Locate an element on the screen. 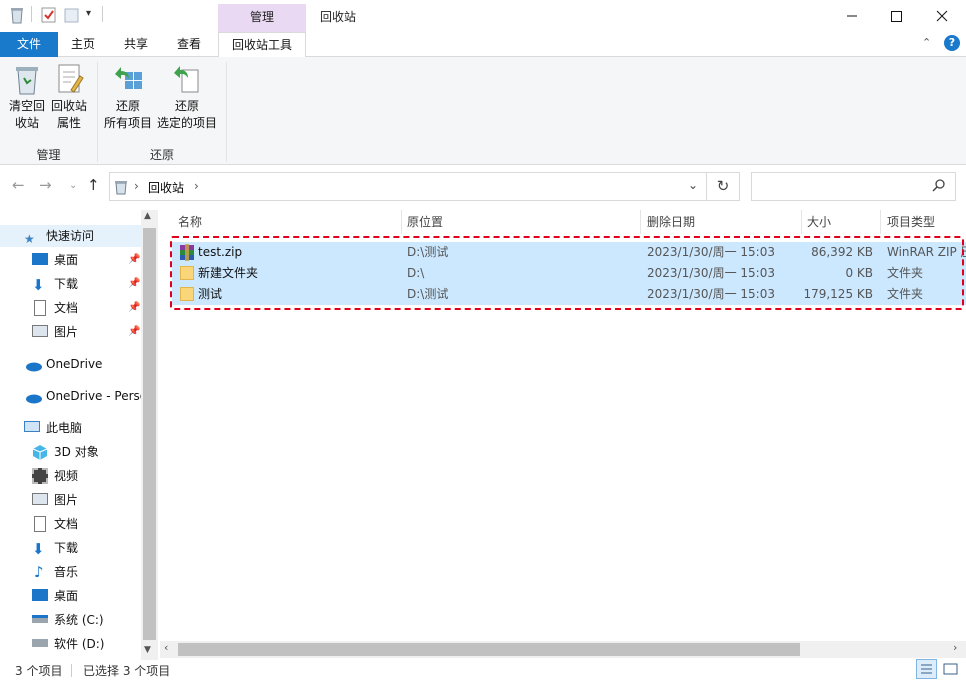 The height and width of the screenshot is (682, 966). scroll-up-icon: ▲ is located at coordinates (147, 216).